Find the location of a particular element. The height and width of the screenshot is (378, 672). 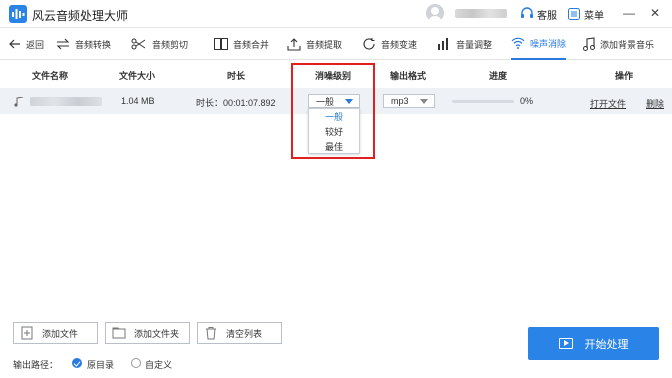

tab-volume-adjust: 音量调整 is located at coordinates (464, 44).